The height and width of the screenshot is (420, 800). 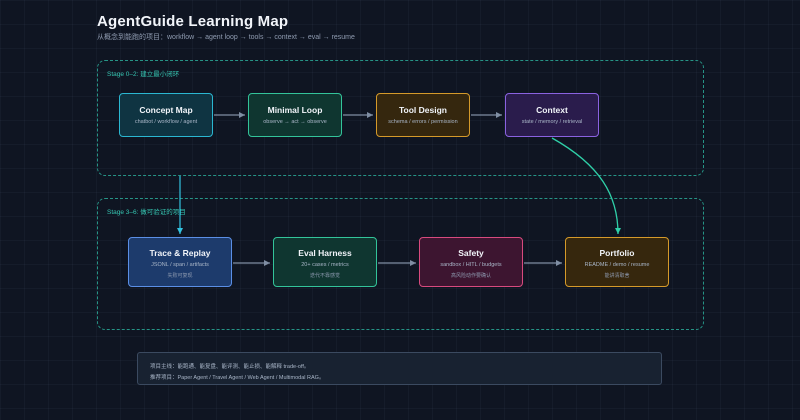 I want to click on node-portfolio: Portfolio README / demo / resume 能讲清取舍, so click(x=617, y=262).